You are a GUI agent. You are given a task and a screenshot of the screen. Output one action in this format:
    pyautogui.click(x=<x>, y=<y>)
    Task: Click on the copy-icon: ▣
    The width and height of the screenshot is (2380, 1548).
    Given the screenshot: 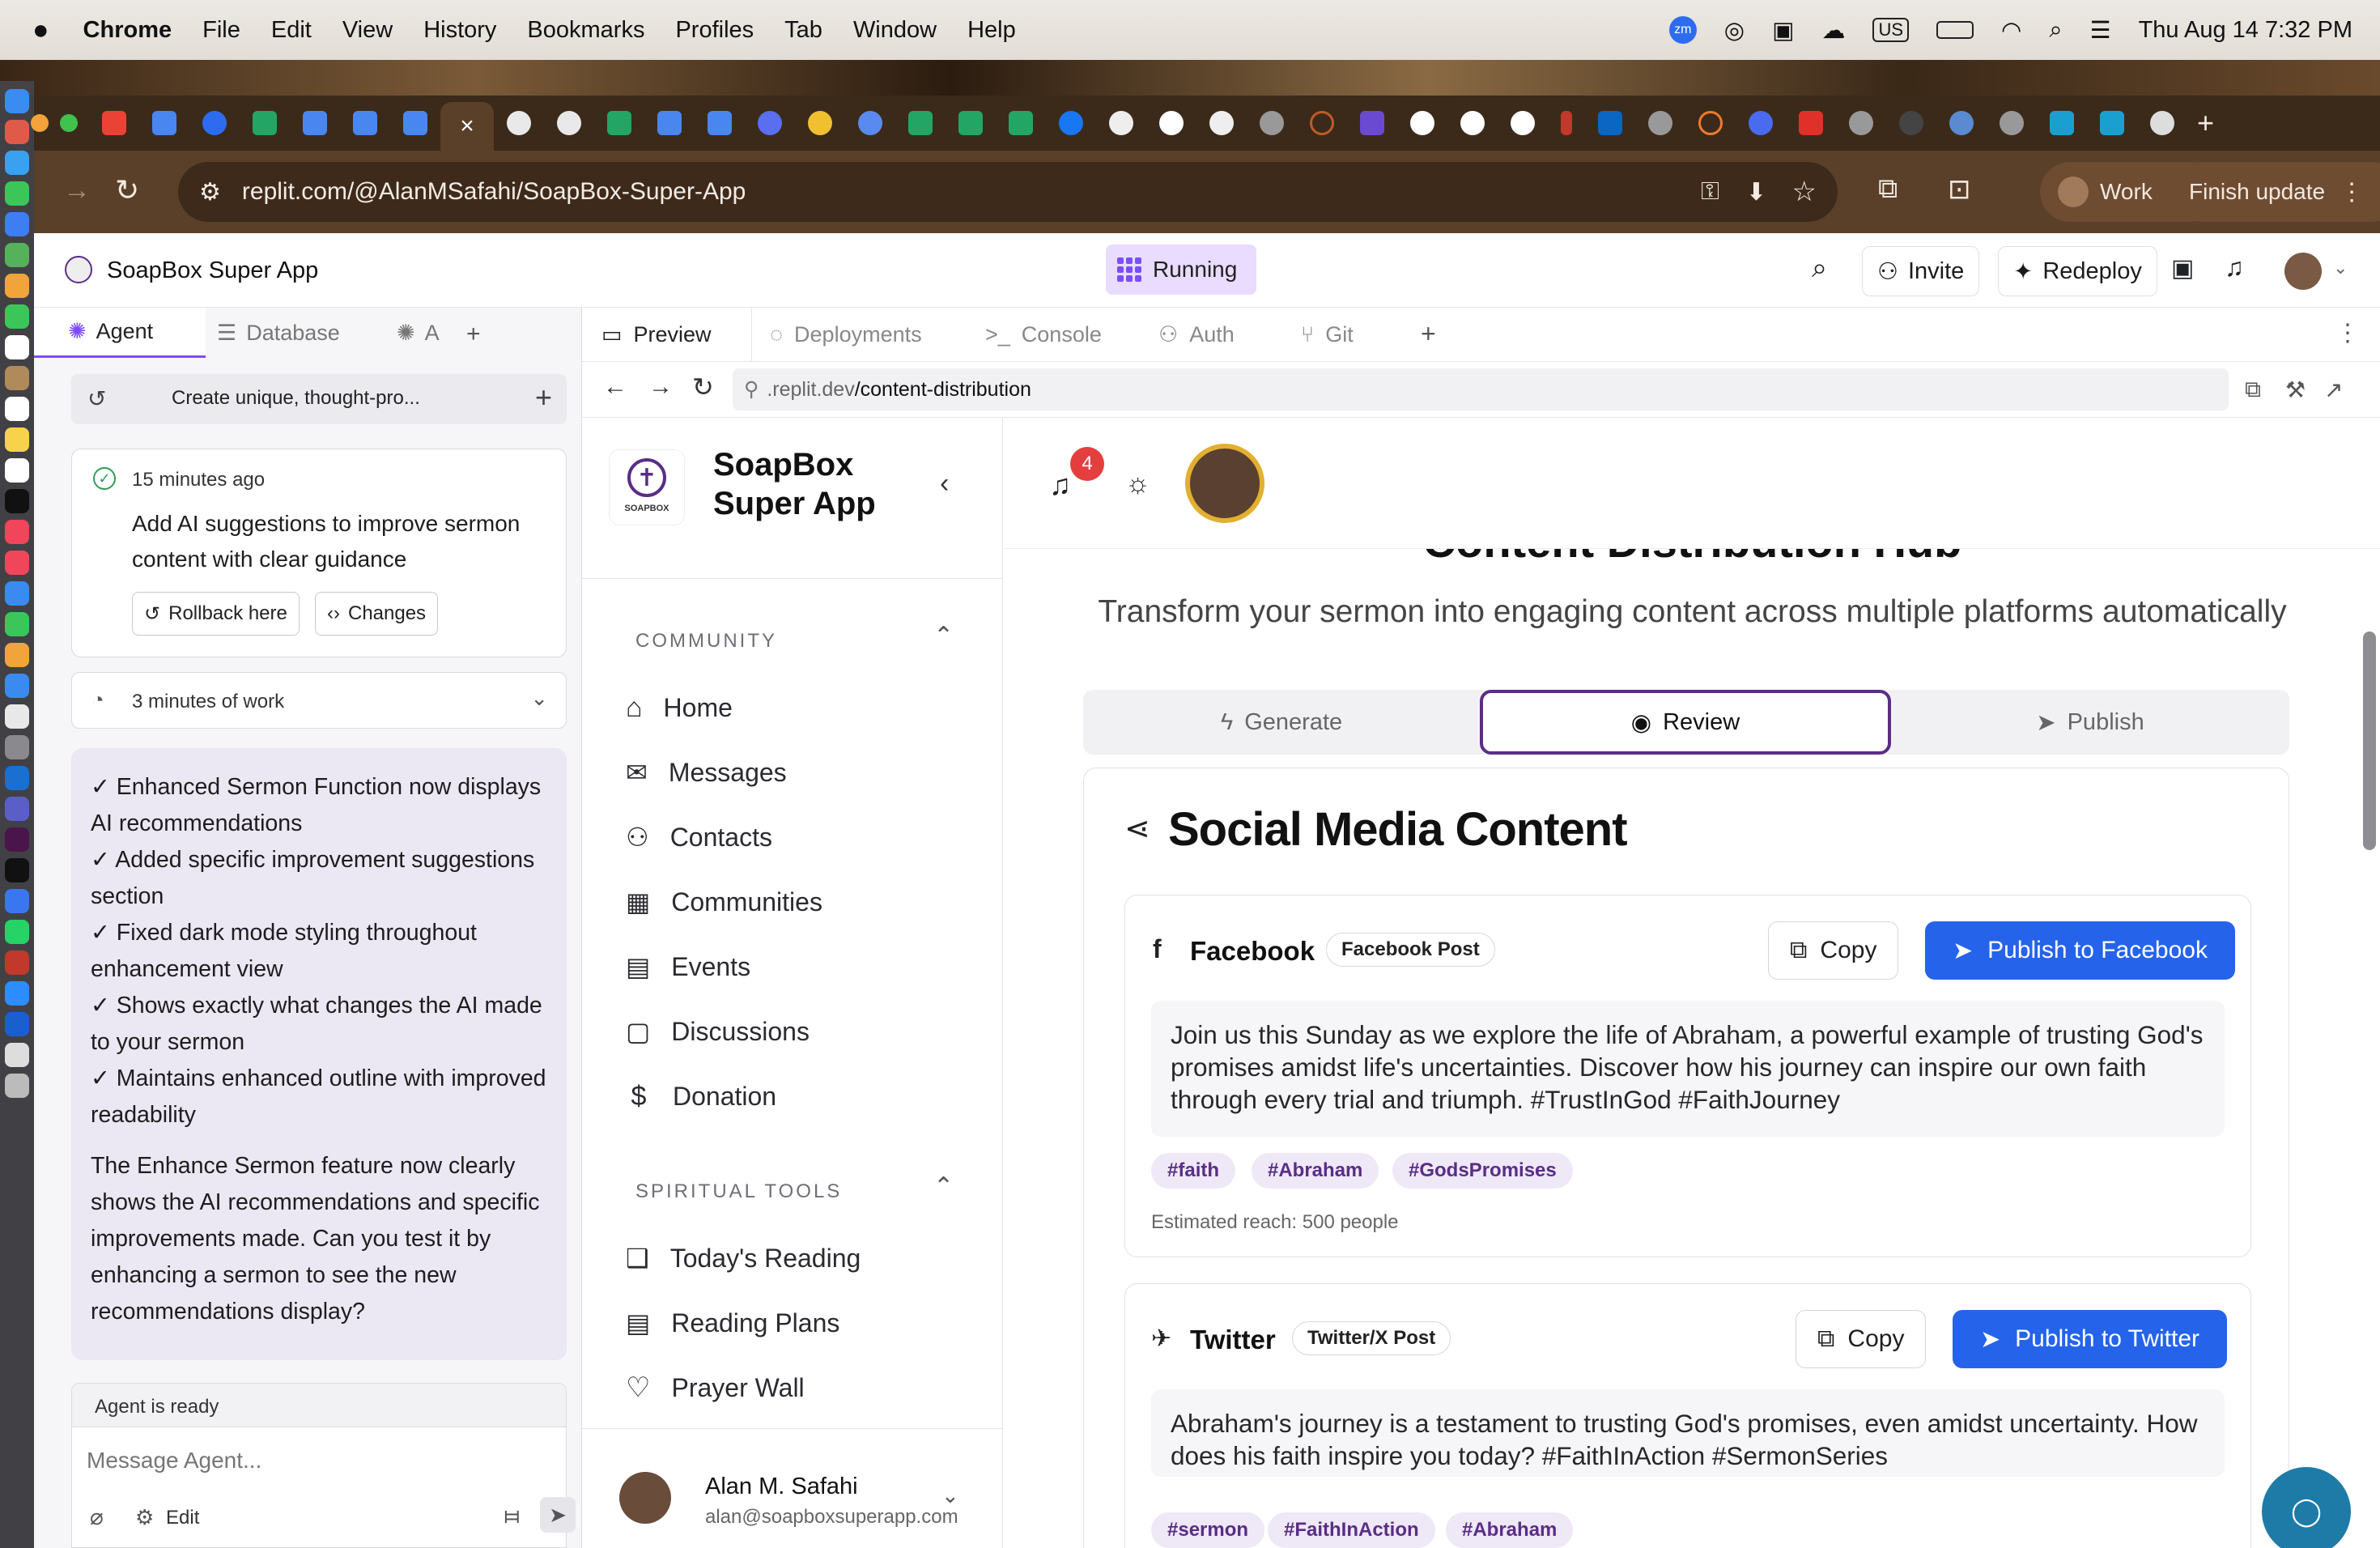 What is the action you would take?
    pyautogui.click(x=2182, y=269)
    